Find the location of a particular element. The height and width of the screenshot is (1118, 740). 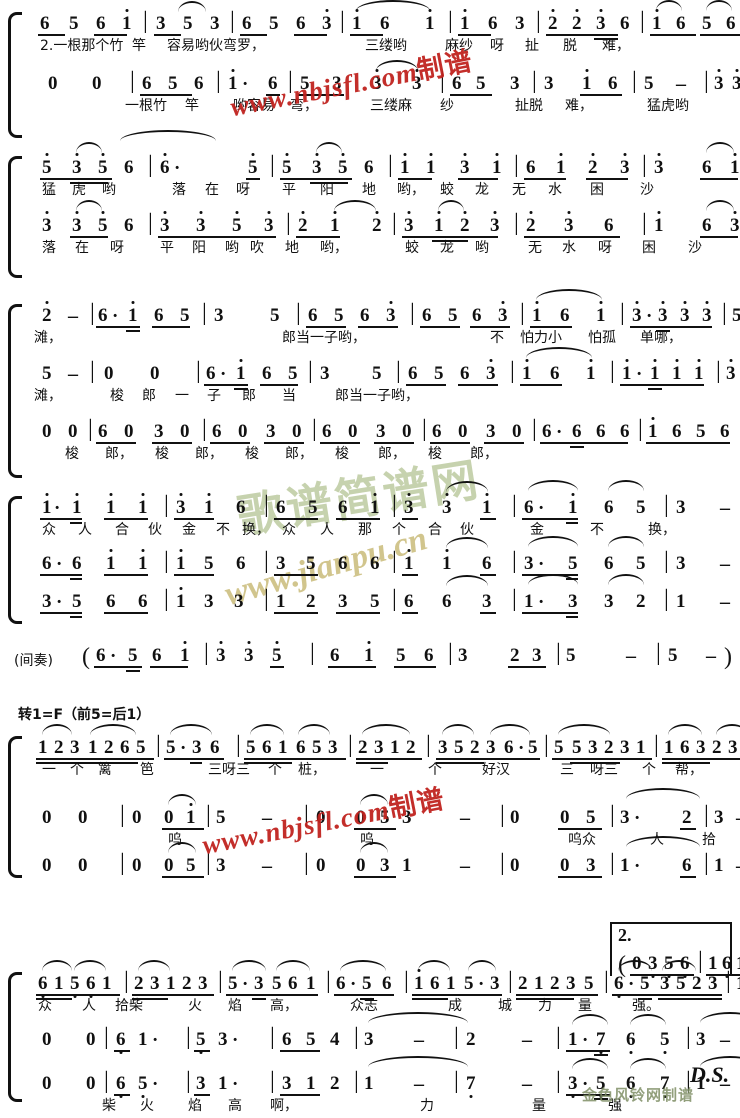

voice-row-cont is located at coordinates (380, 35).